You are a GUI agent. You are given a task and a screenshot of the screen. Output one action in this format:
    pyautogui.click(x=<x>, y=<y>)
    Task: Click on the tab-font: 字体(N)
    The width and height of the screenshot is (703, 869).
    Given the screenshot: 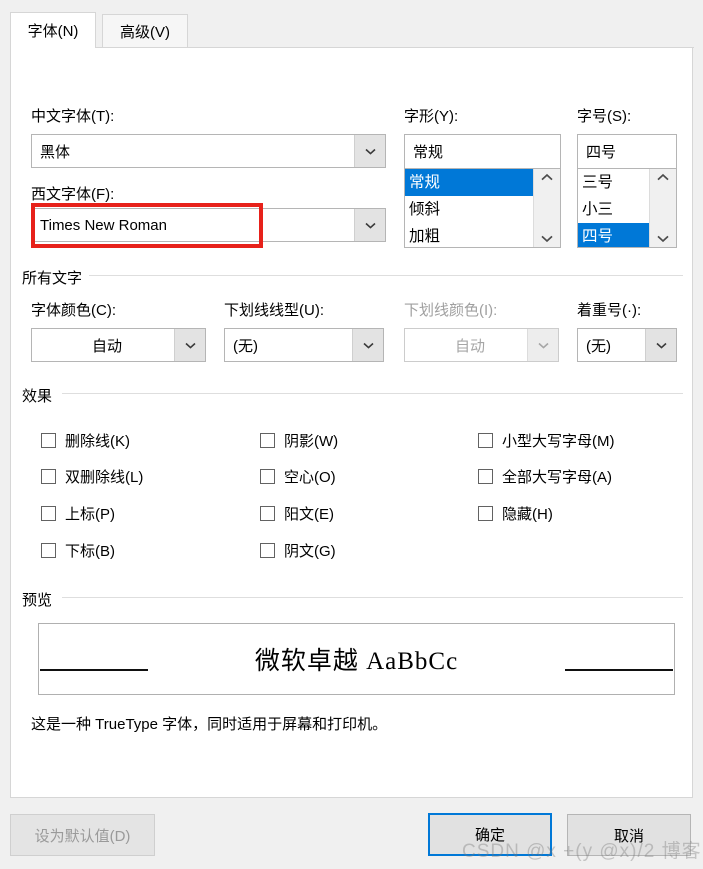 What is the action you would take?
    pyautogui.click(x=53, y=30)
    